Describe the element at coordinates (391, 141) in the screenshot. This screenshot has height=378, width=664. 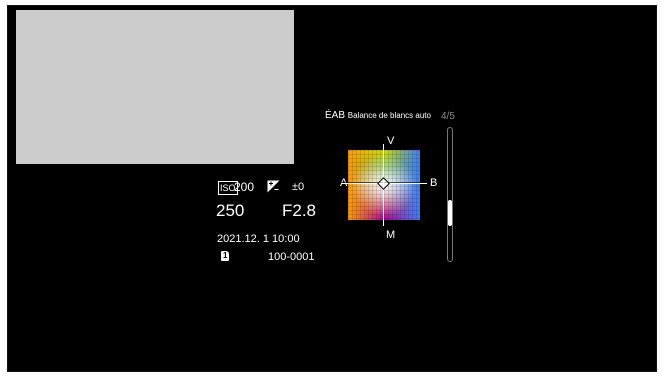
I see `wb-label-top: V` at that location.